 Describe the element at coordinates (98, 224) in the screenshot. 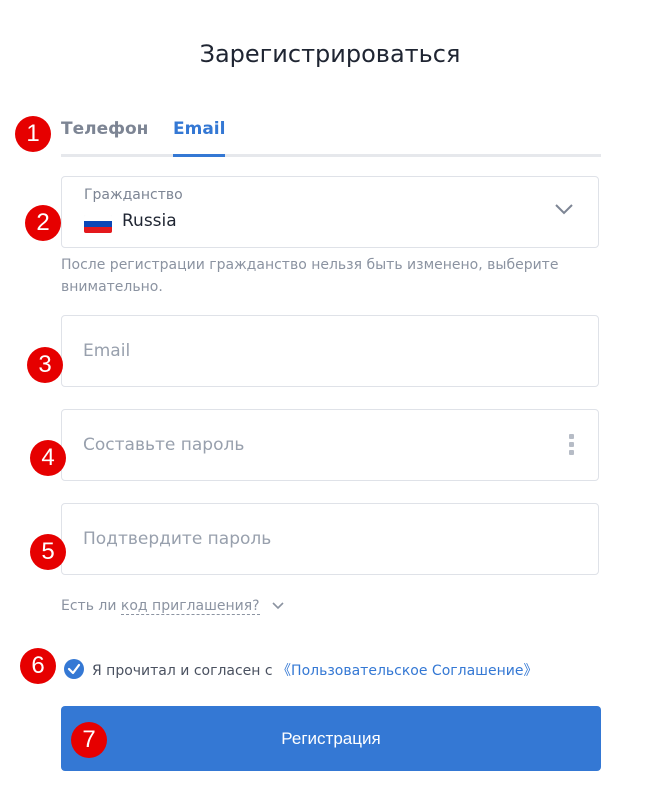

I see `russia-flag-icon` at that location.